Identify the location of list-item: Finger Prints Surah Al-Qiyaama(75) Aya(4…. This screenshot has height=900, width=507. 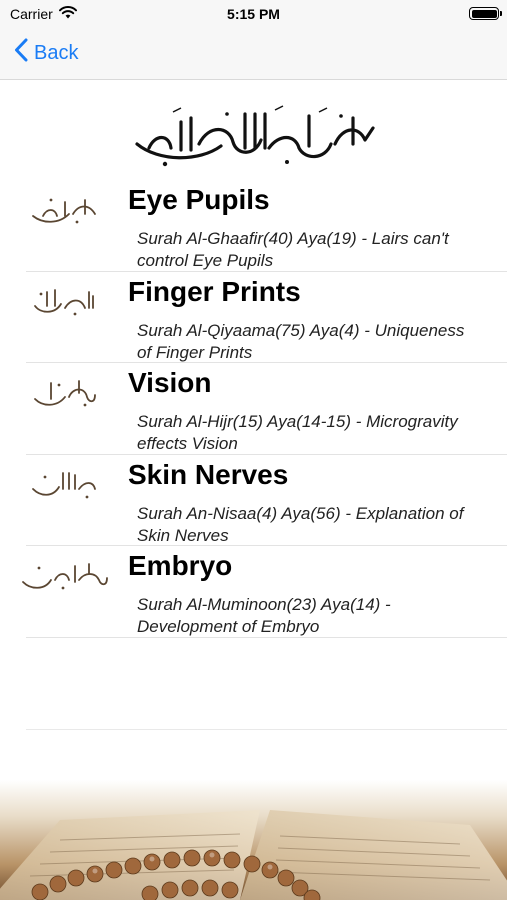
(253, 317).